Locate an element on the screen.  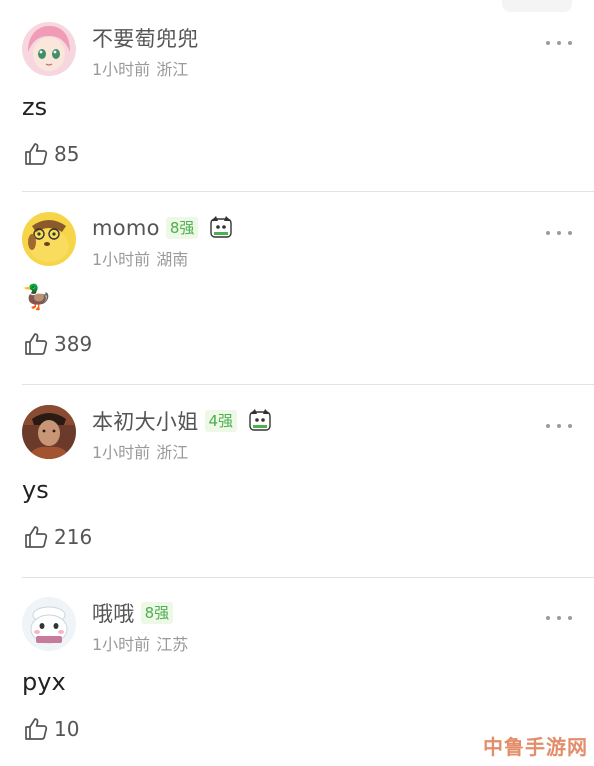
like-button: 85 is located at coordinates (51, 154).